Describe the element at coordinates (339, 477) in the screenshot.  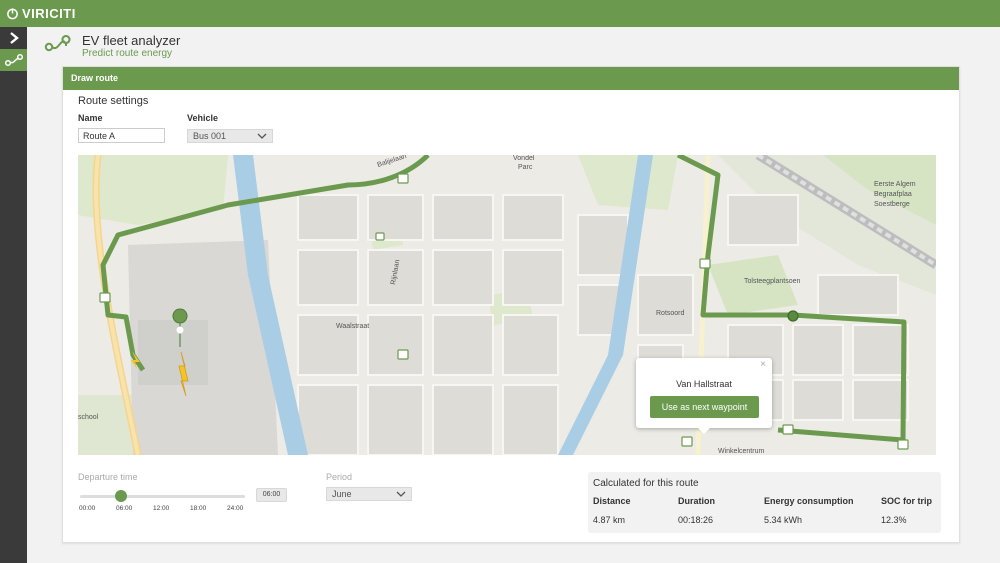
I see `period-label: Period` at that location.